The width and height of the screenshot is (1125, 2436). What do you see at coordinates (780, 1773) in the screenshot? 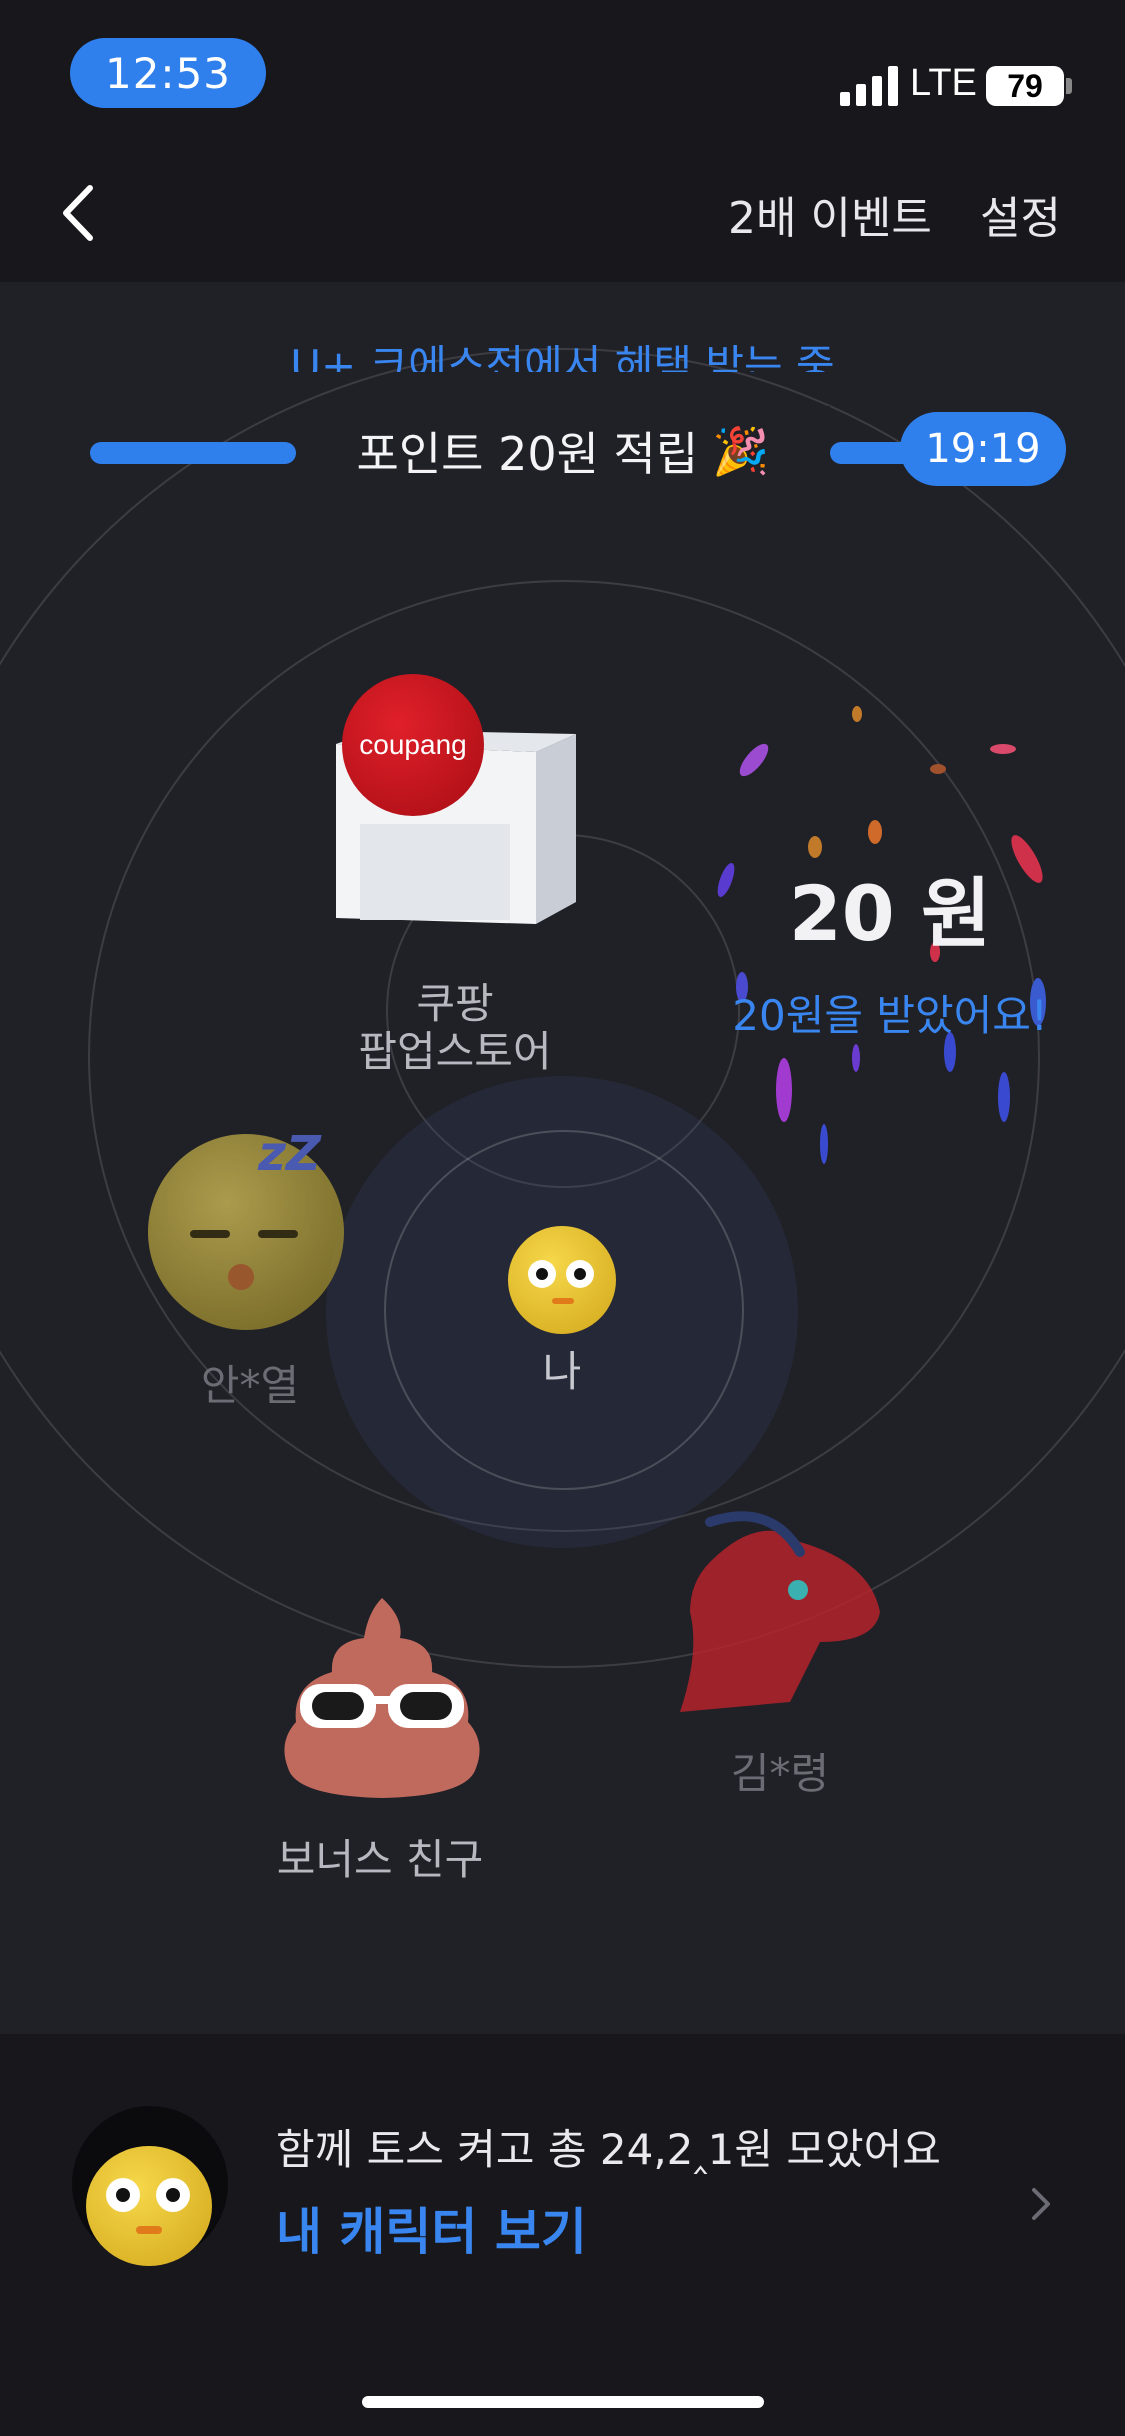
I see `friend-label-2: 김*령` at bounding box center [780, 1773].